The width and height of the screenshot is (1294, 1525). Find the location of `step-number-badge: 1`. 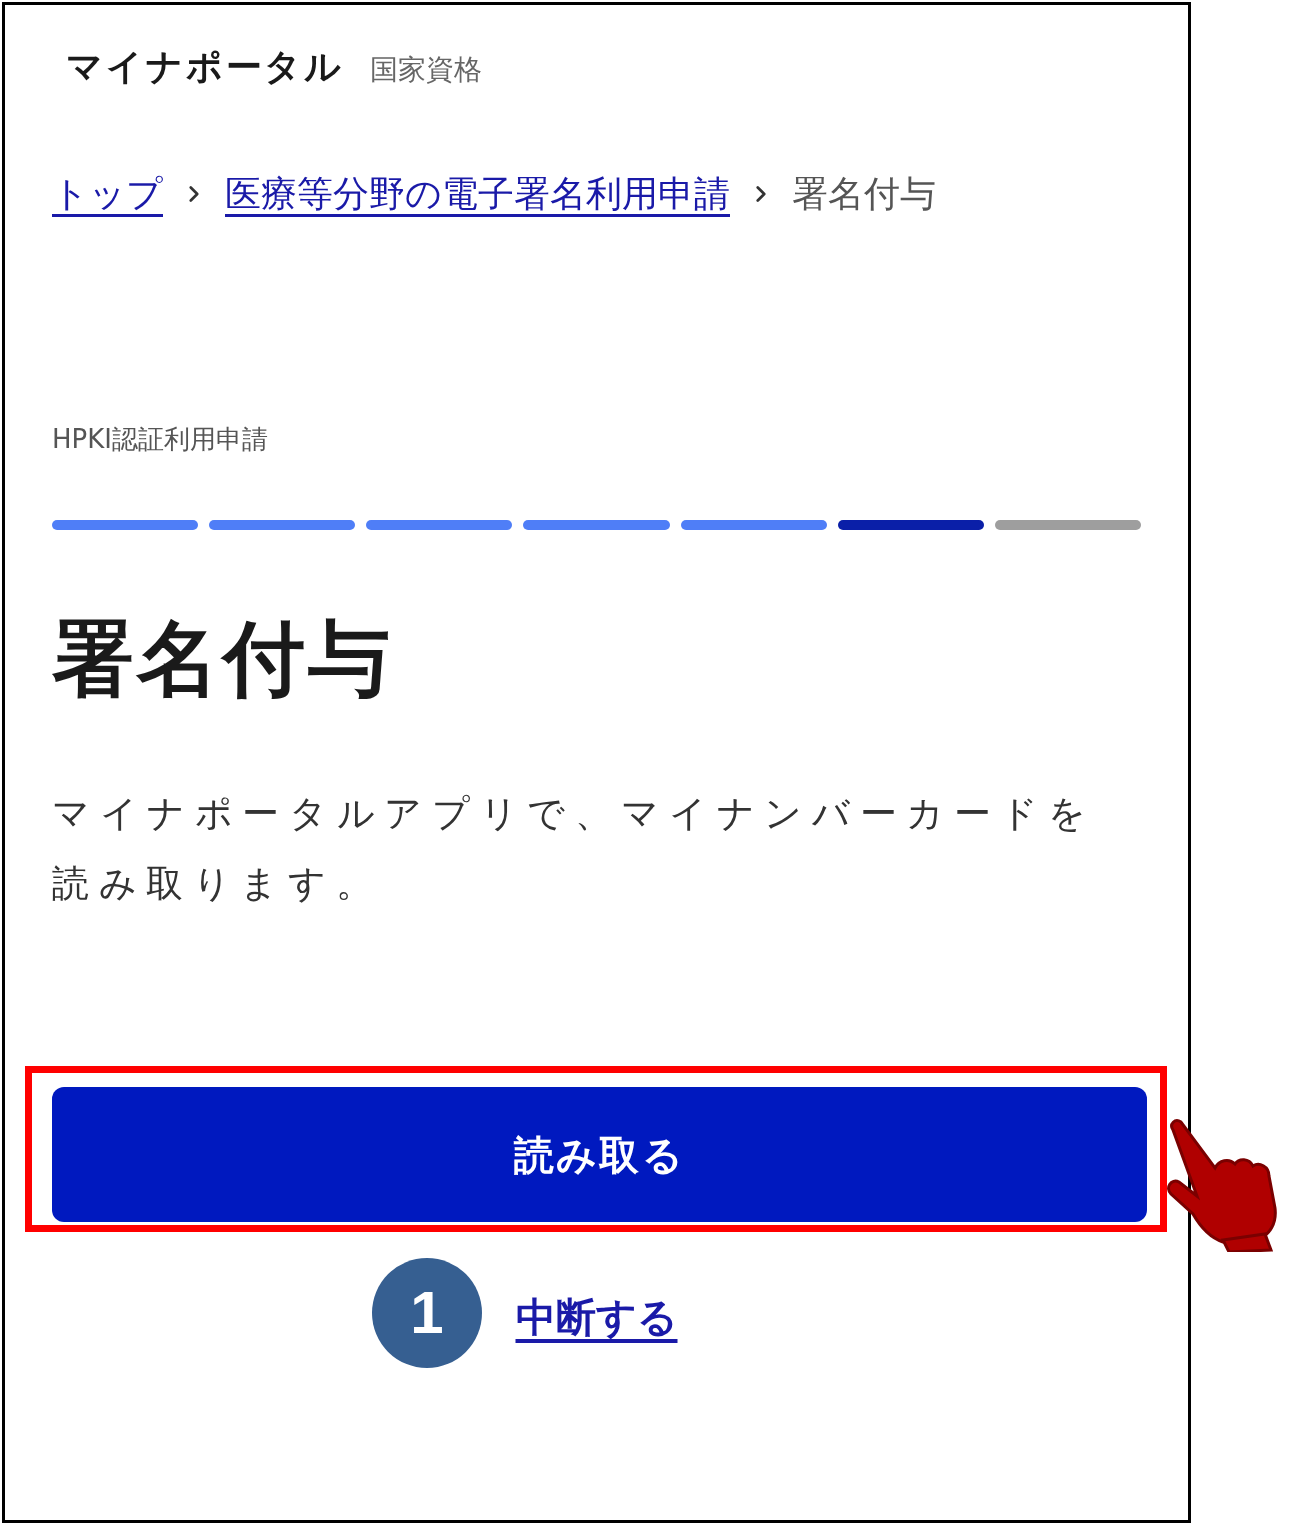

step-number-badge: 1 is located at coordinates (427, 1313).